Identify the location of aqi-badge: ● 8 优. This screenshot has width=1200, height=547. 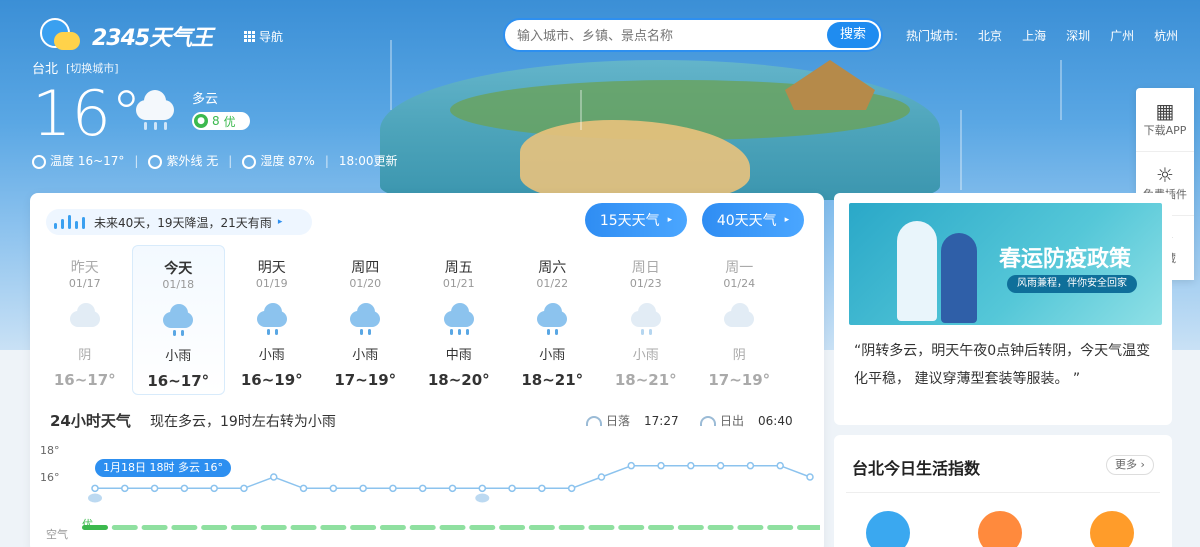
(221, 121).